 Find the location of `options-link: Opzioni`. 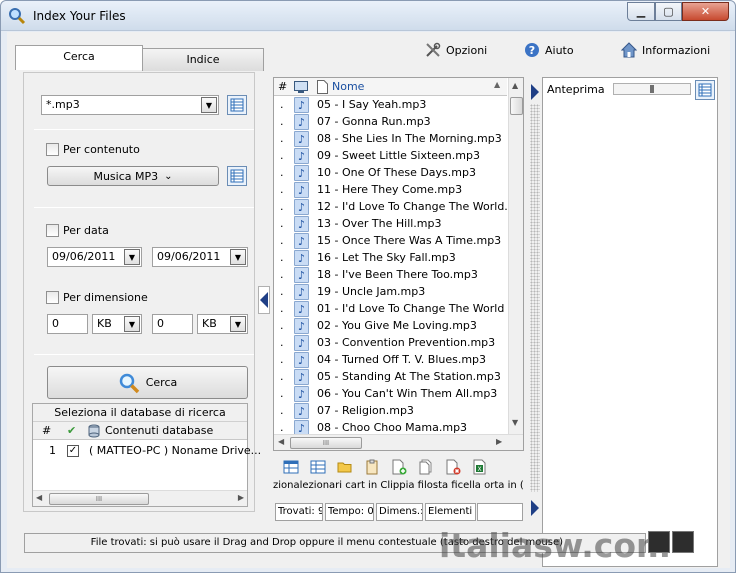

options-link: Opzioni is located at coordinates (456, 50).